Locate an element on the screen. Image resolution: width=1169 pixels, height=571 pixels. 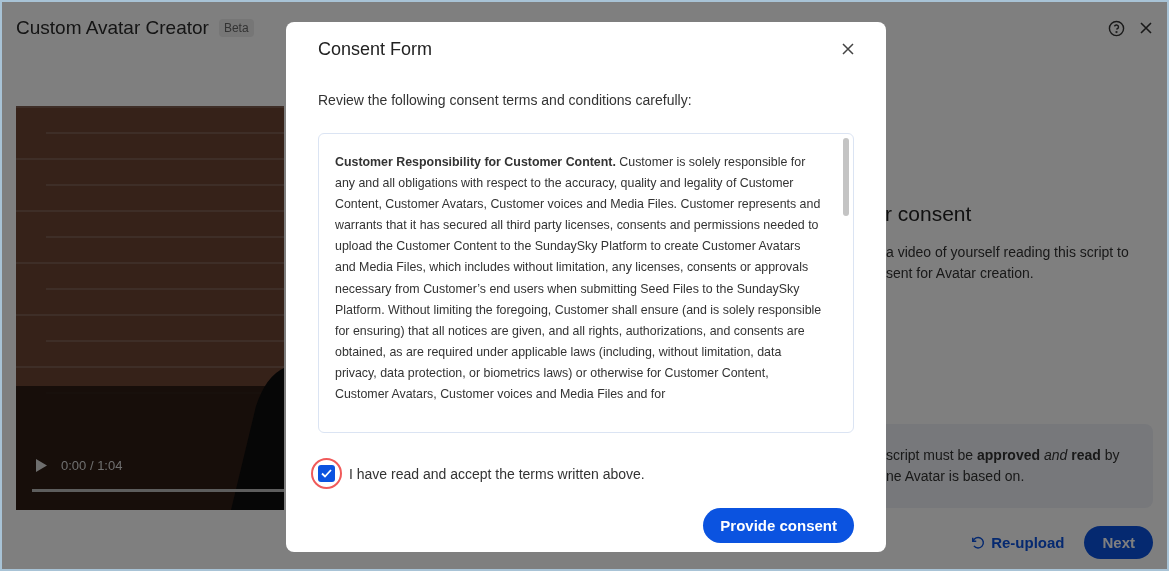
instruction-text: sent for Avatar creation. is located at coordinates (960, 273).